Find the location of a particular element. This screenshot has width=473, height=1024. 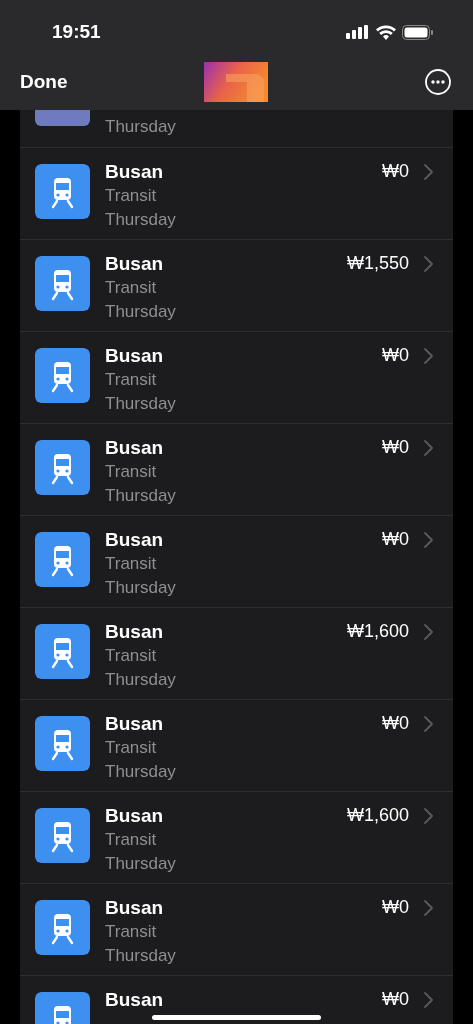

signal-icon is located at coordinates (358, 32).